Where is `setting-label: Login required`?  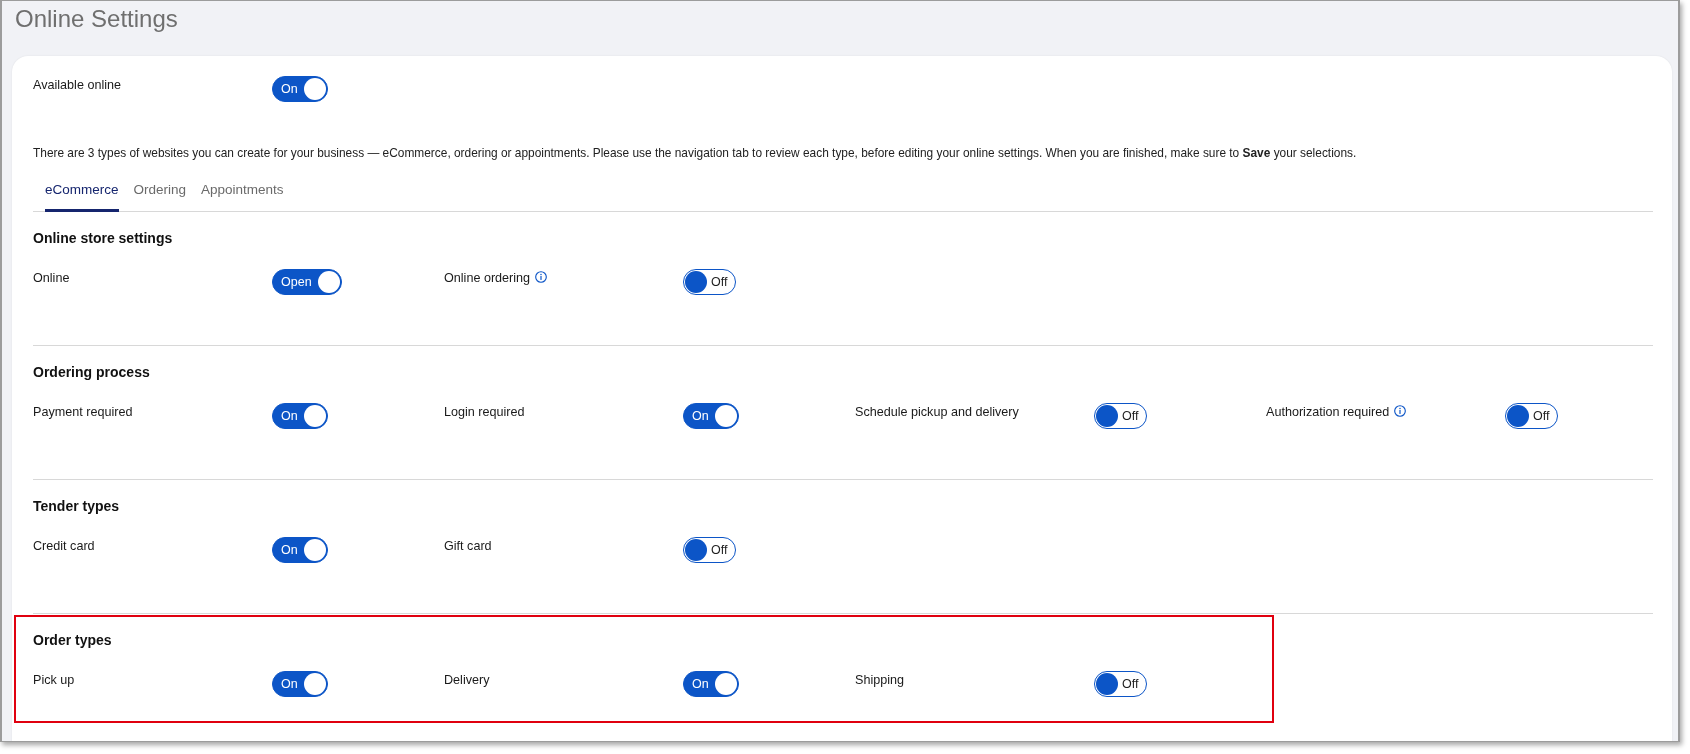 setting-label: Login required is located at coordinates (484, 412).